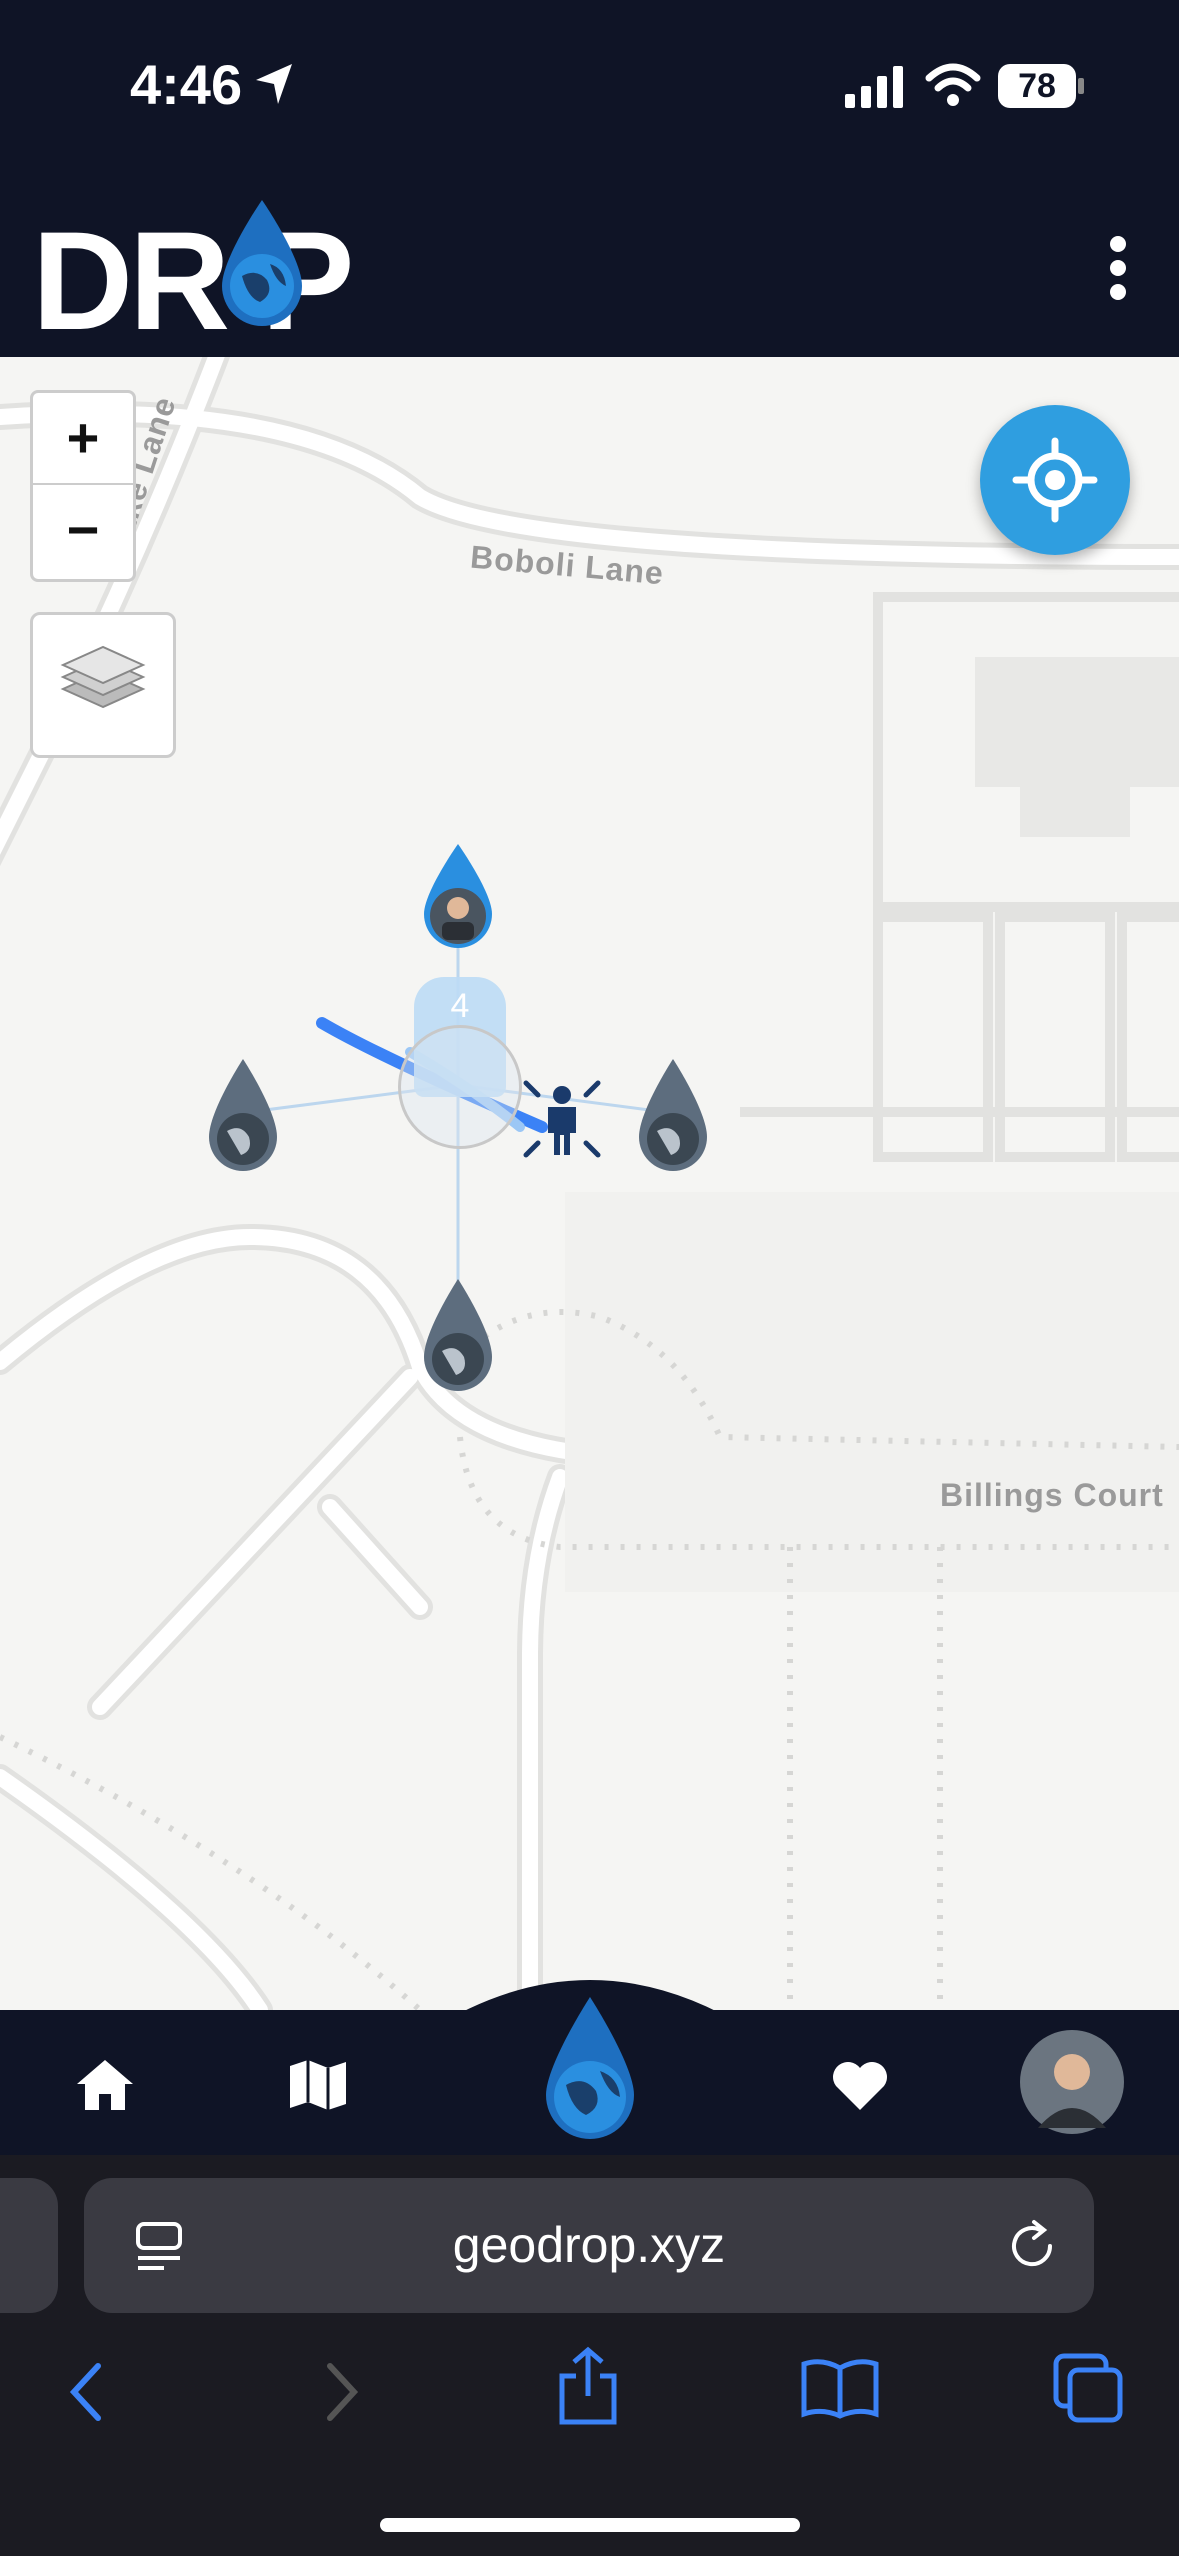  I want to click on globe-drop-marker-bottom, so click(458, 1337).